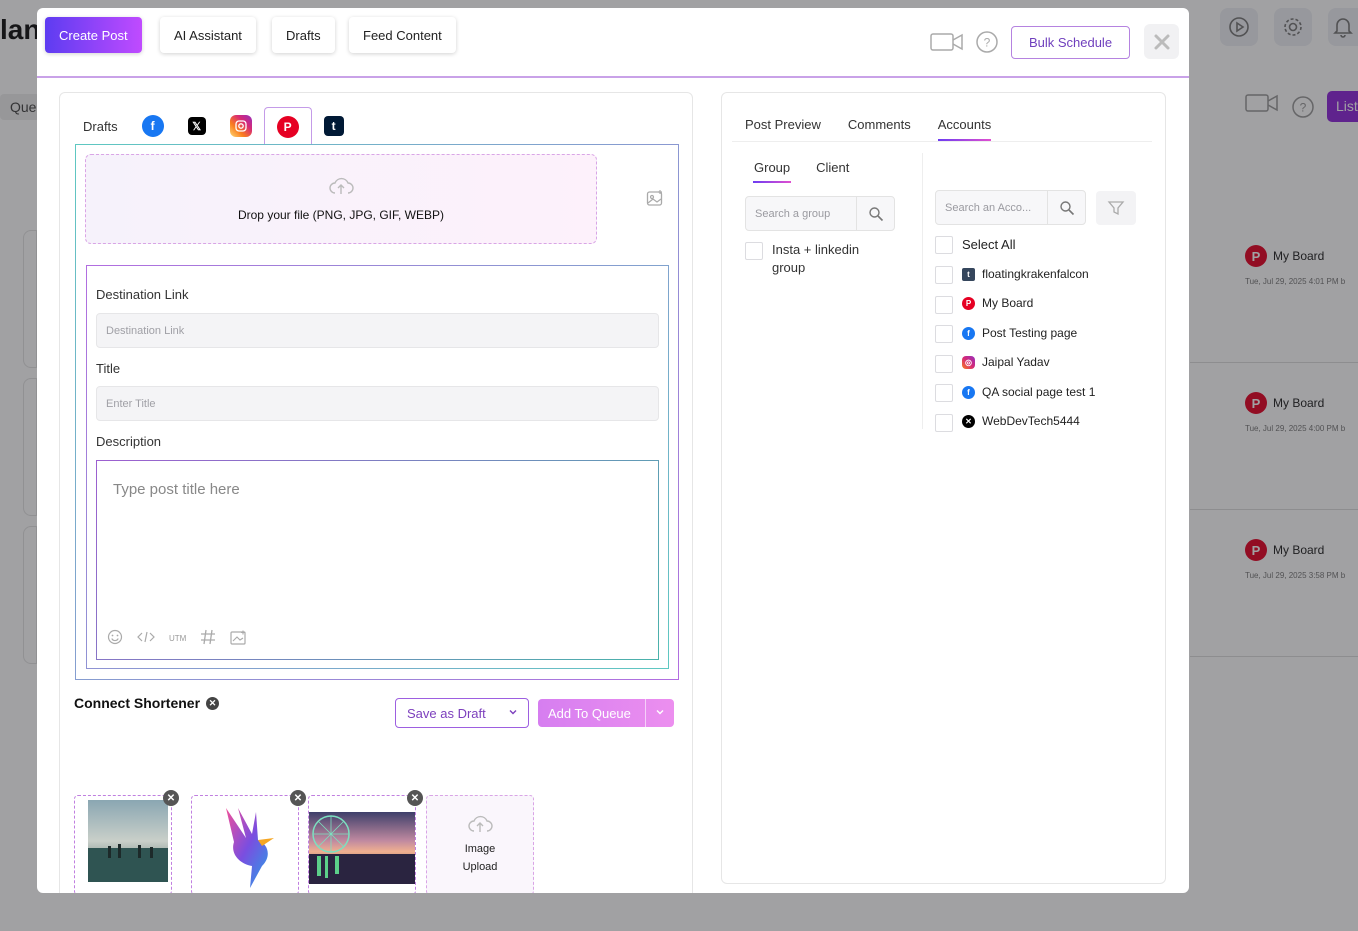  I want to click on group-name: Insta + linkedin group, so click(816, 258).